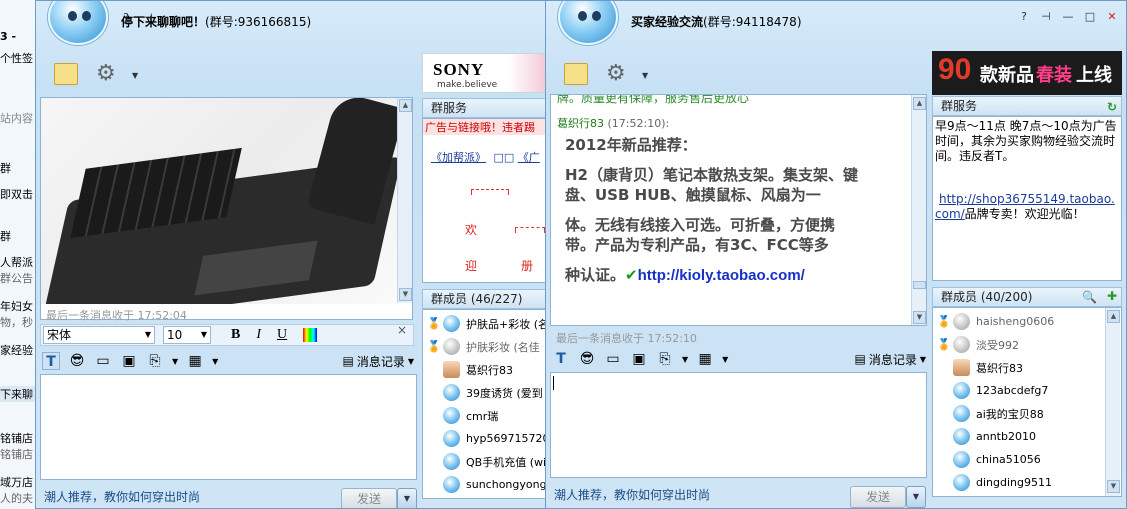 The height and width of the screenshot is (509, 1127). Describe the element at coordinates (484, 438) in the screenshot. I see `member-row: 🏅hyp569715720` at that location.